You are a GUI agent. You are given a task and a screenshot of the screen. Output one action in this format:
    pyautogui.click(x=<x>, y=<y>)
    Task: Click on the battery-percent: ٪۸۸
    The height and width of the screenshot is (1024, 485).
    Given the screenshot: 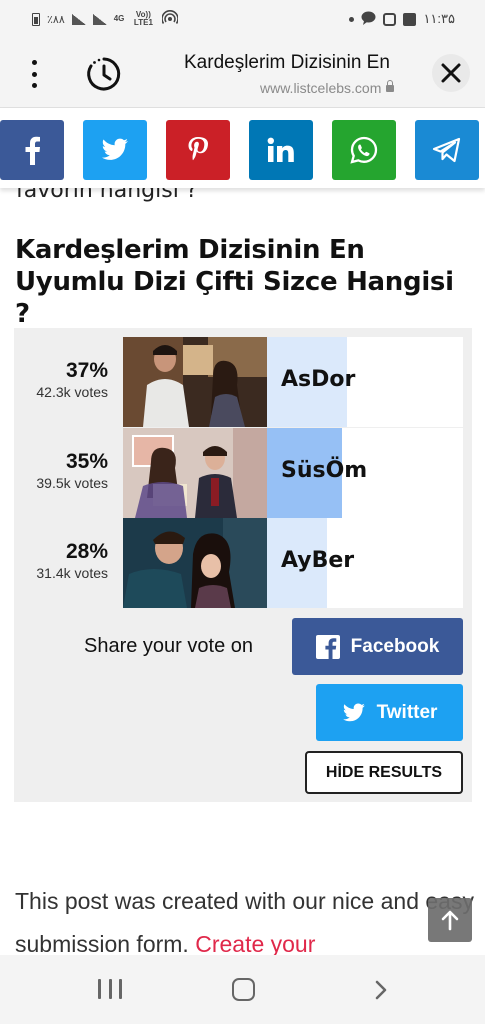 What is the action you would take?
    pyautogui.click(x=56, y=19)
    